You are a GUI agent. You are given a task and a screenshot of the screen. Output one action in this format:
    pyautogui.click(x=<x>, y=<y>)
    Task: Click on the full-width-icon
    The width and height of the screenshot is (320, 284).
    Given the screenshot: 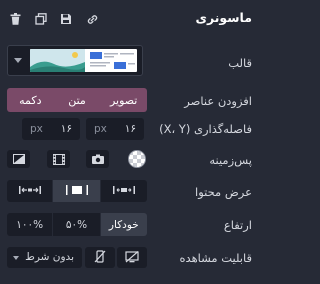 What is the action you would take?
    pyautogui.click(x=123, y=191)
    